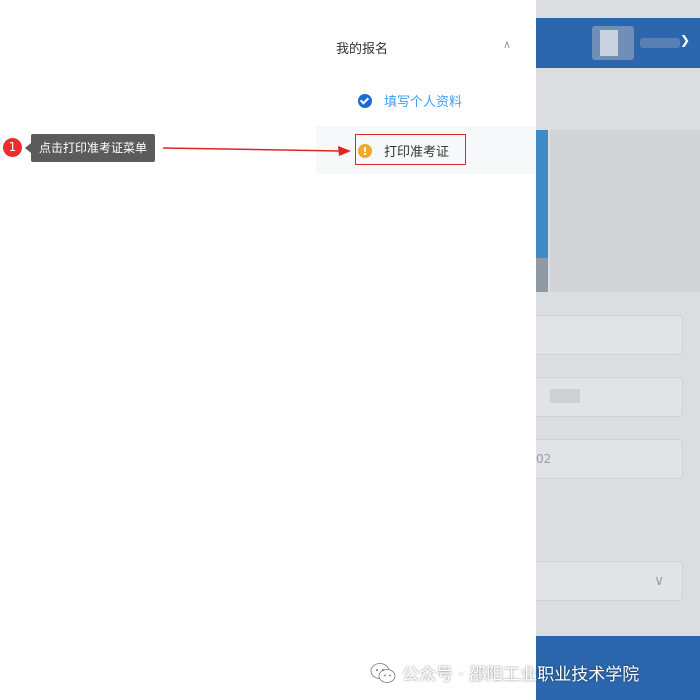 Image resolution: width=700 pixels, height=700 pixels. Describe the element at coordinates (383, 672) in the screenshot. I see `wechat-icon` at that location.